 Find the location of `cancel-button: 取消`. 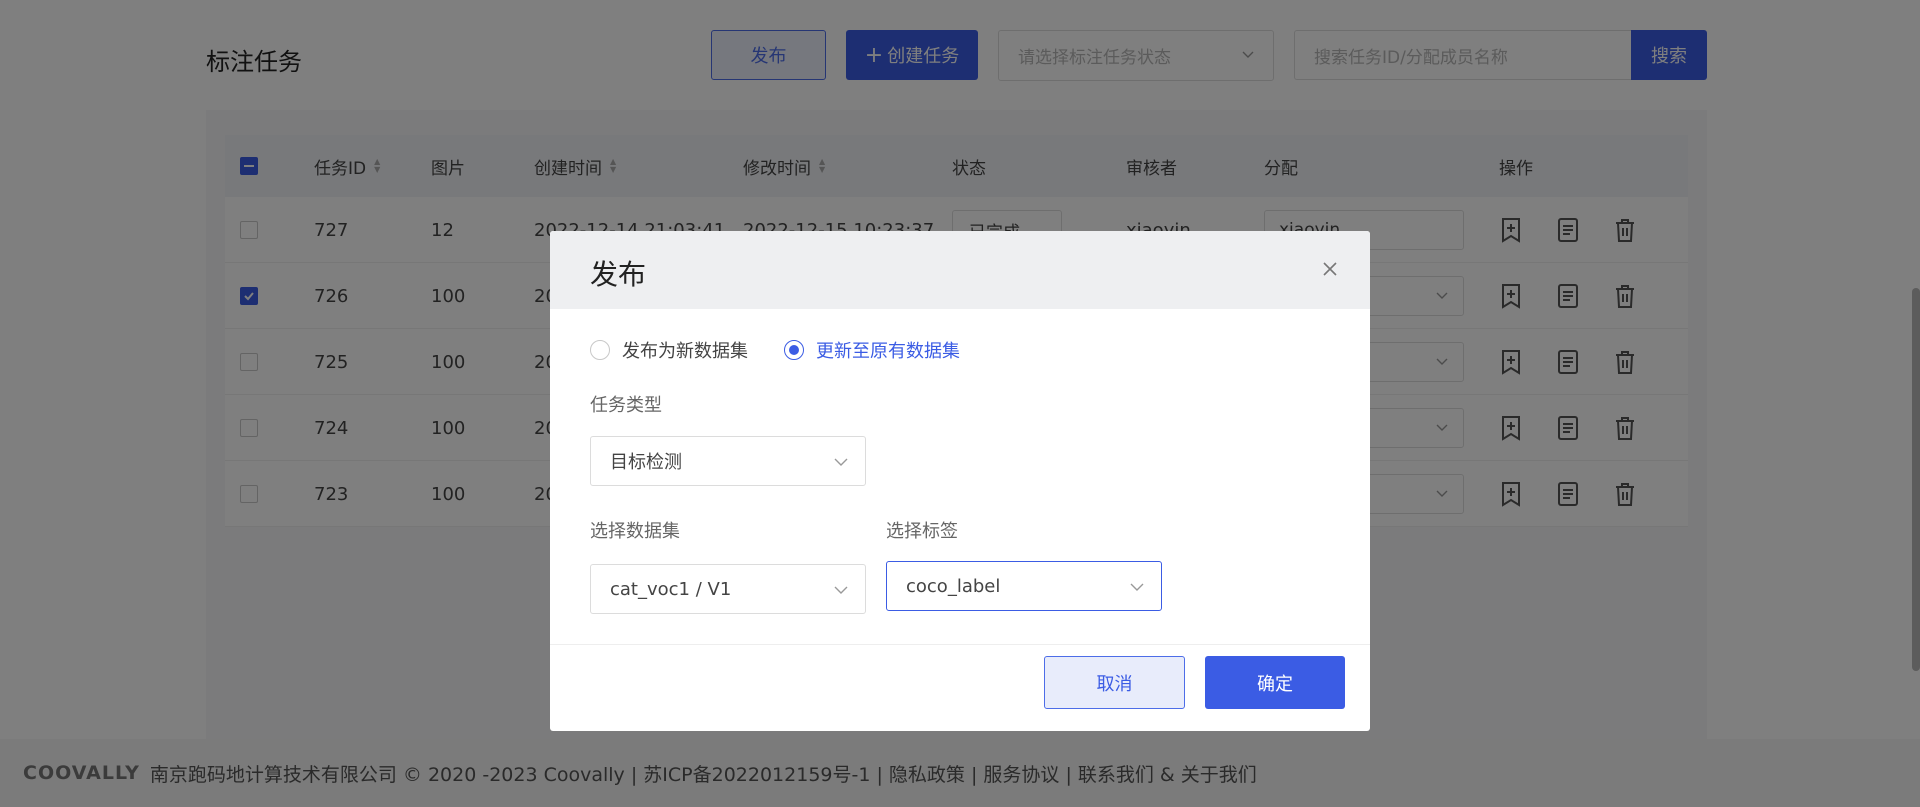

cancel-button: 取消 is located at coordinates (1114, 682).